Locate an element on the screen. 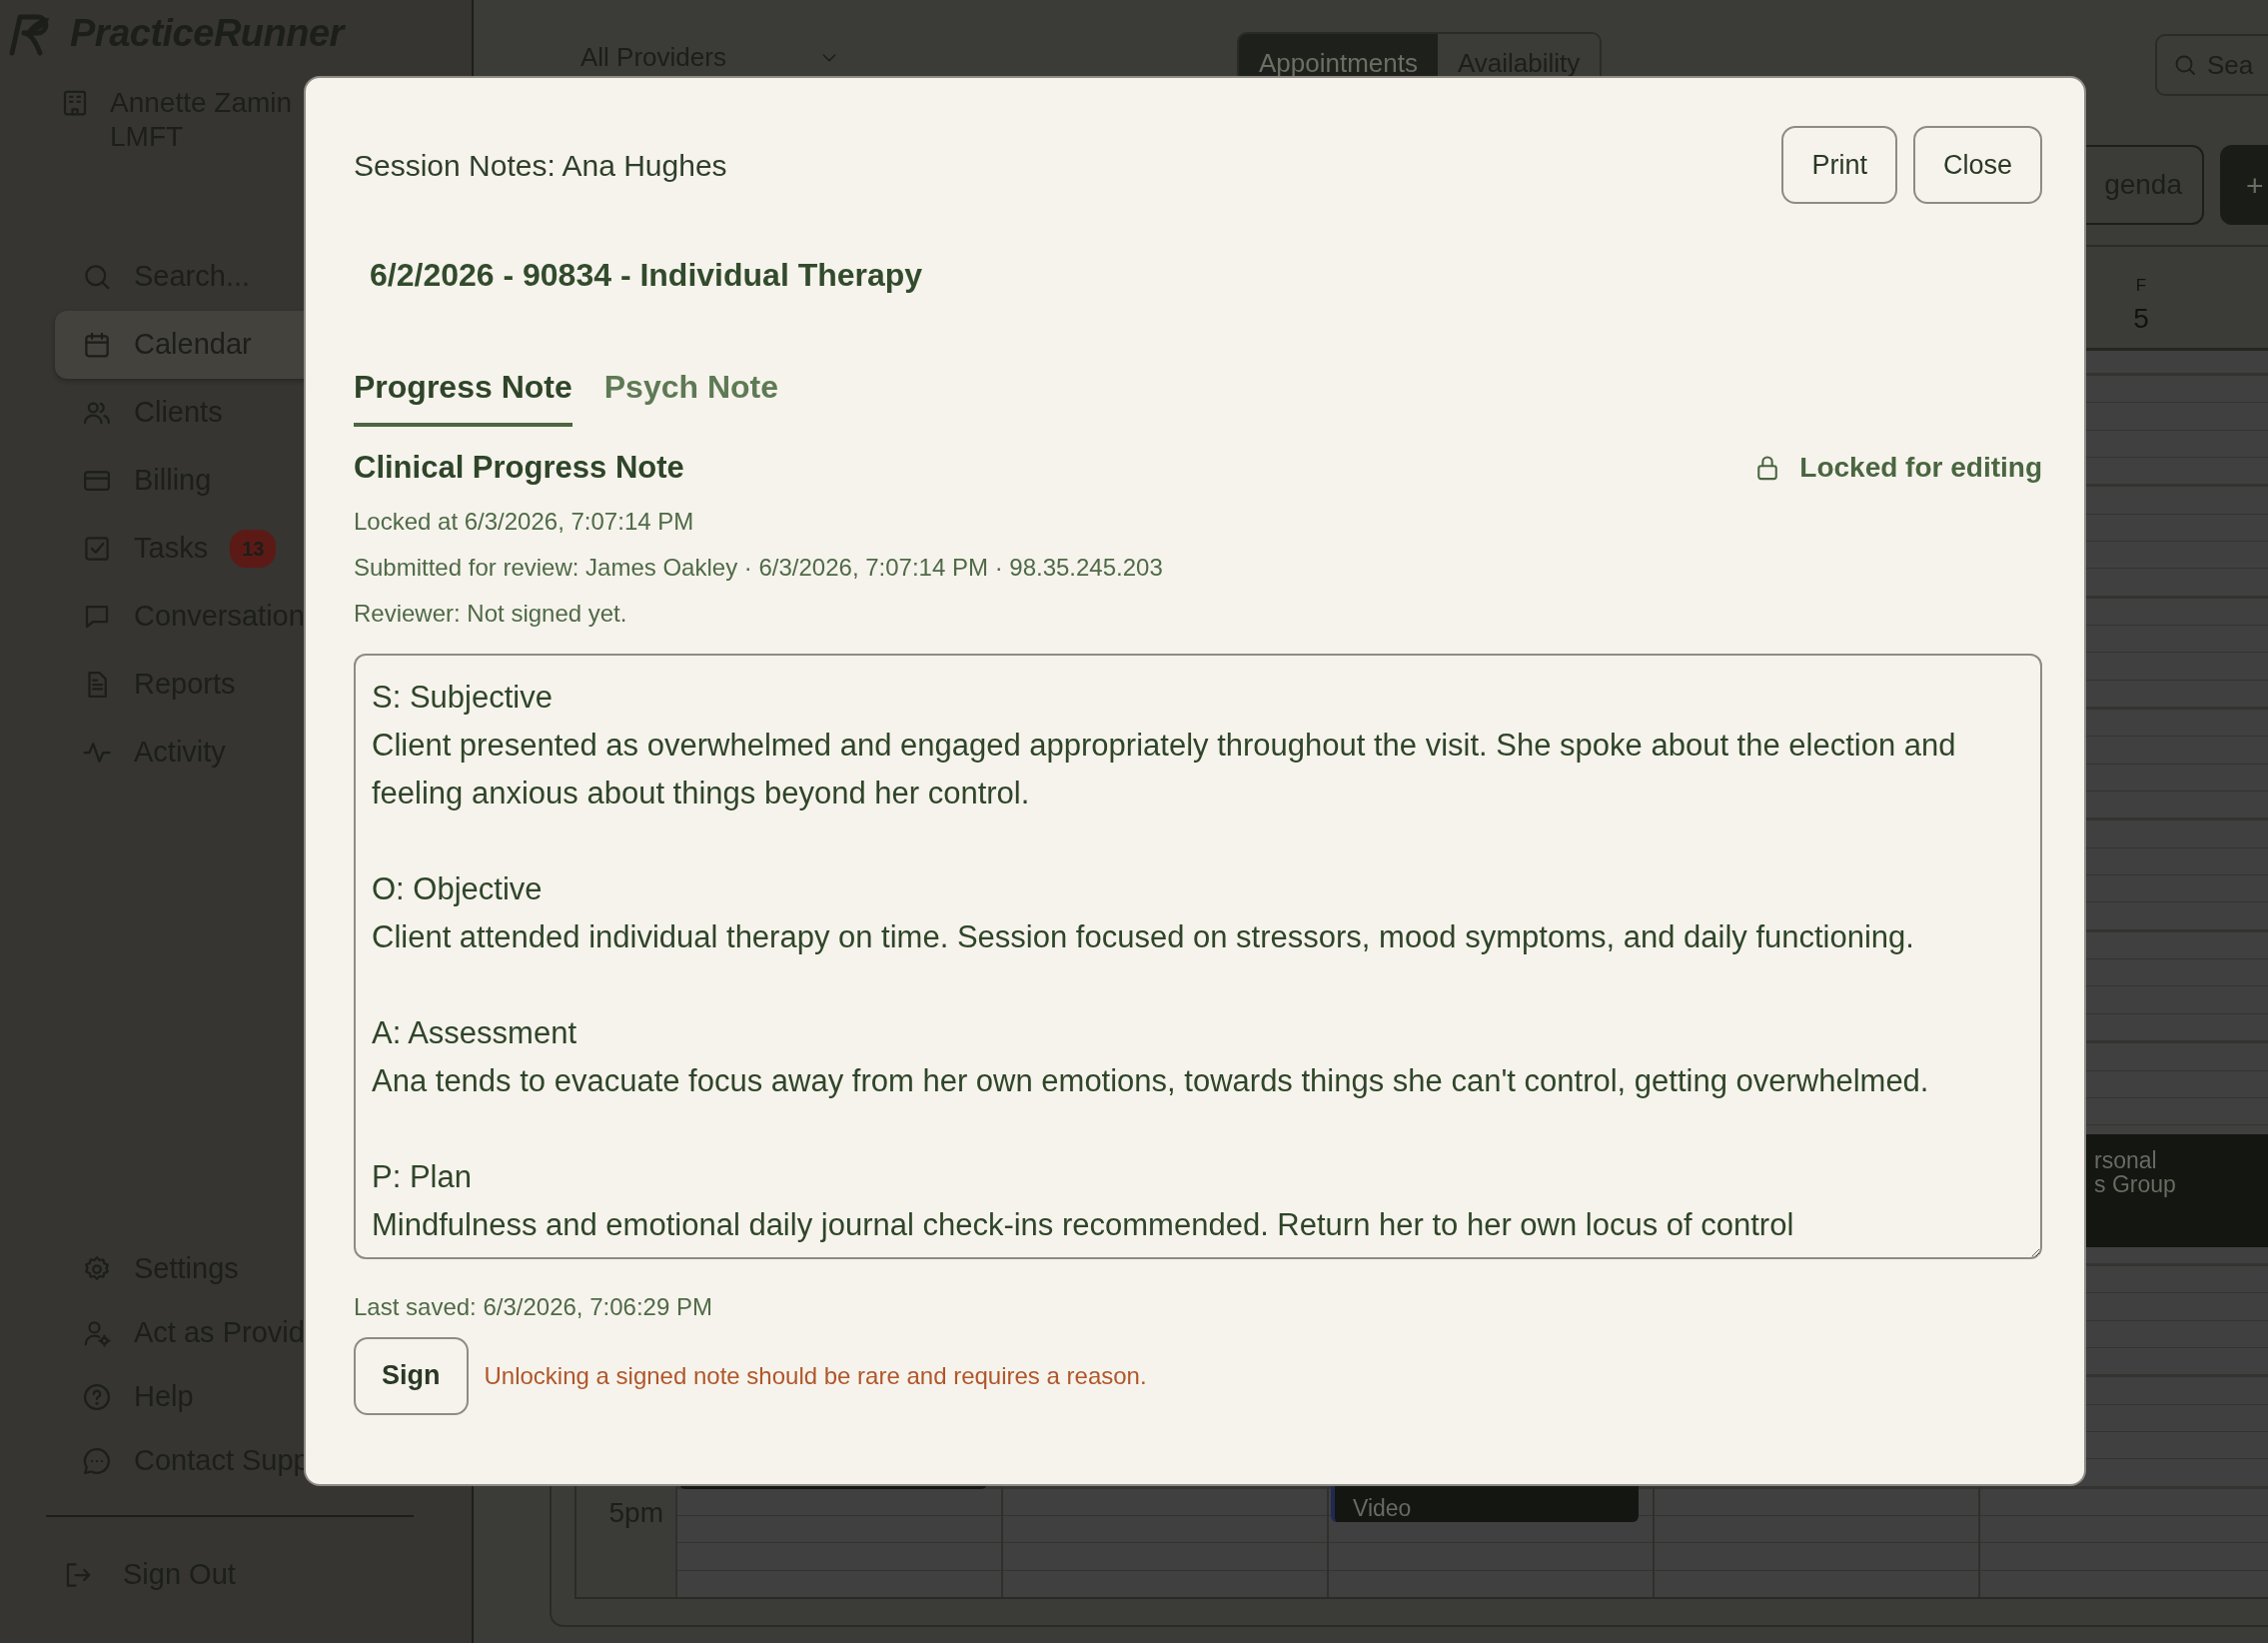  help-icon is located at coordinates (97, 1397).